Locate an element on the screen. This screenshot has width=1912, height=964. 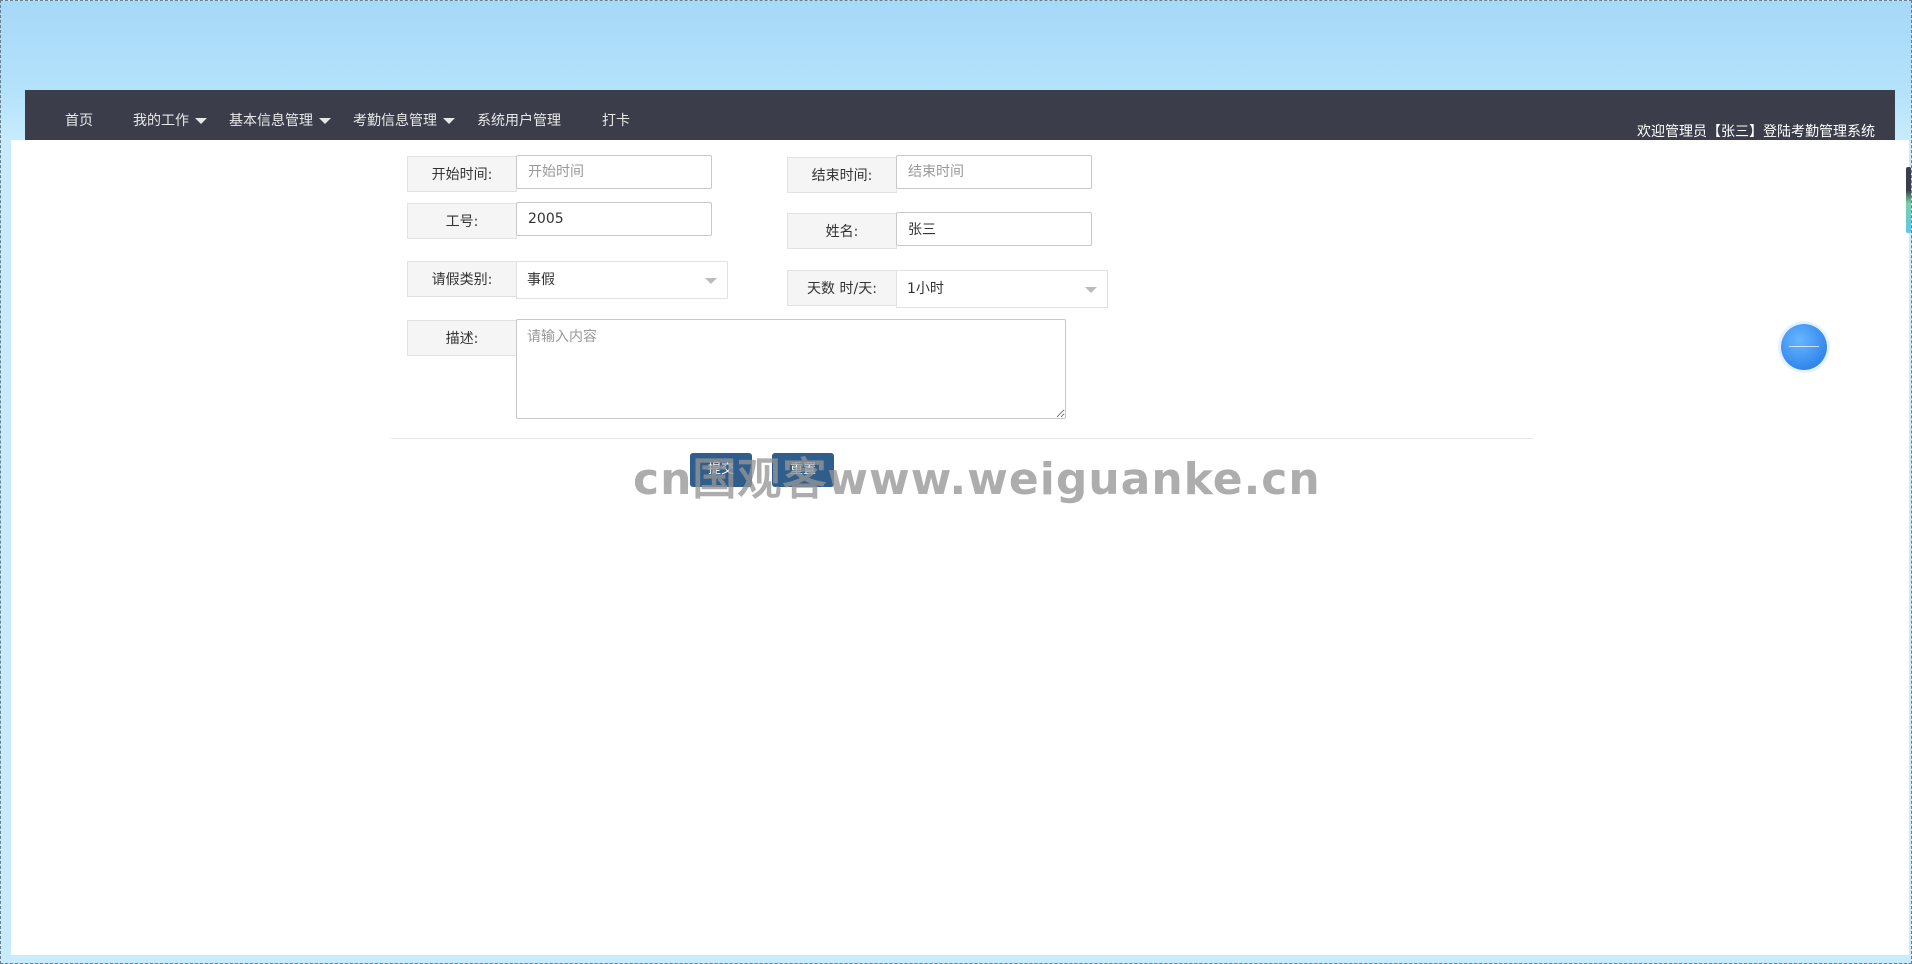
name-input is located at coordinates (994, 229).